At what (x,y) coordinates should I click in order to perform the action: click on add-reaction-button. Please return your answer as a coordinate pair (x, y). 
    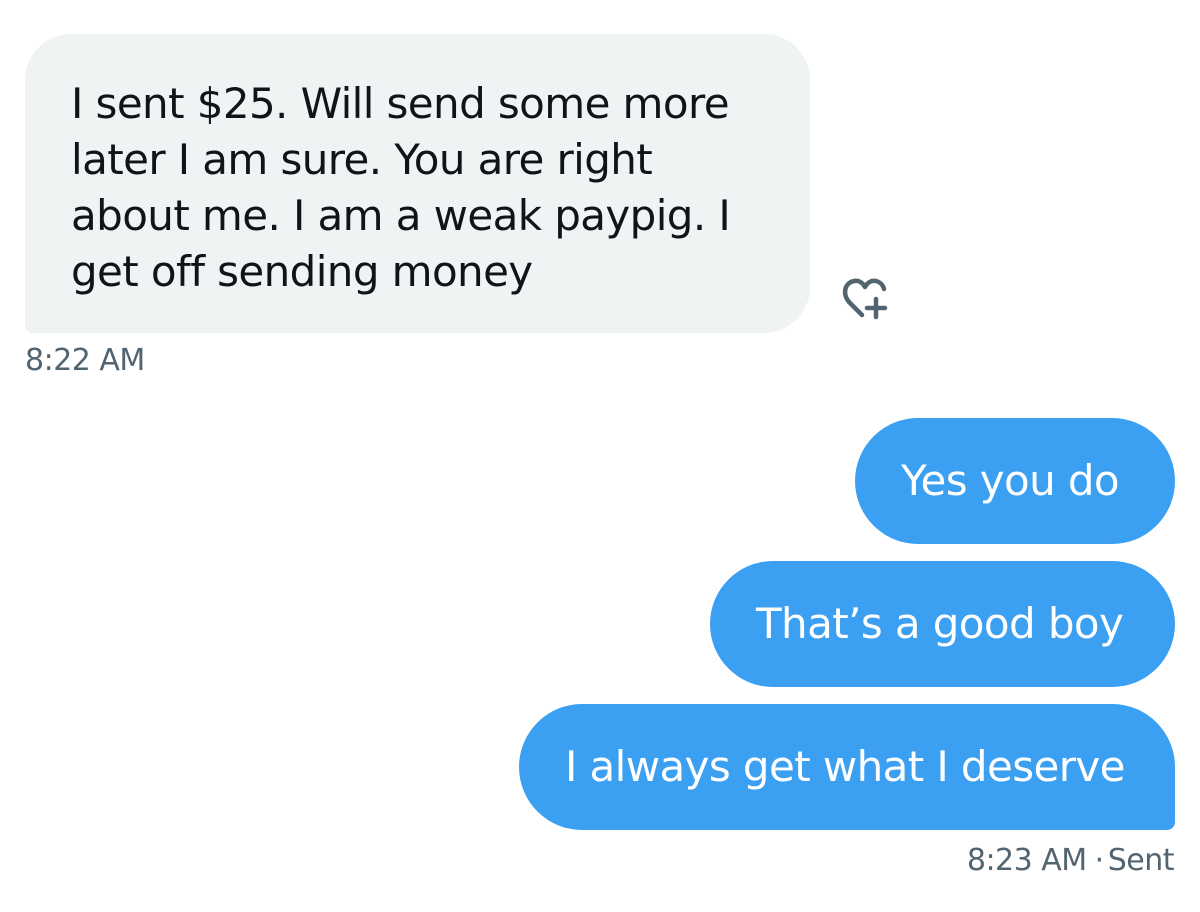
    Looking at the image, I should click on (866, 302).